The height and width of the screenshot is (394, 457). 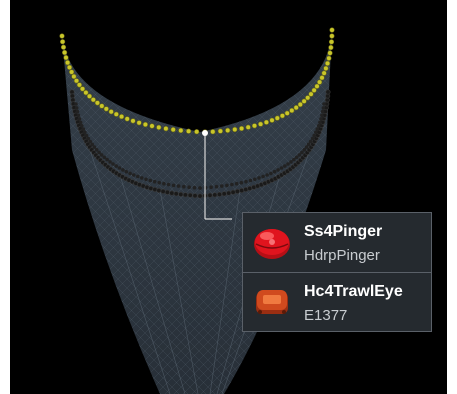 I want to click on sensor-item-pinger: Ss4Pinger HdrpPinger, so click(x=337, y=242).